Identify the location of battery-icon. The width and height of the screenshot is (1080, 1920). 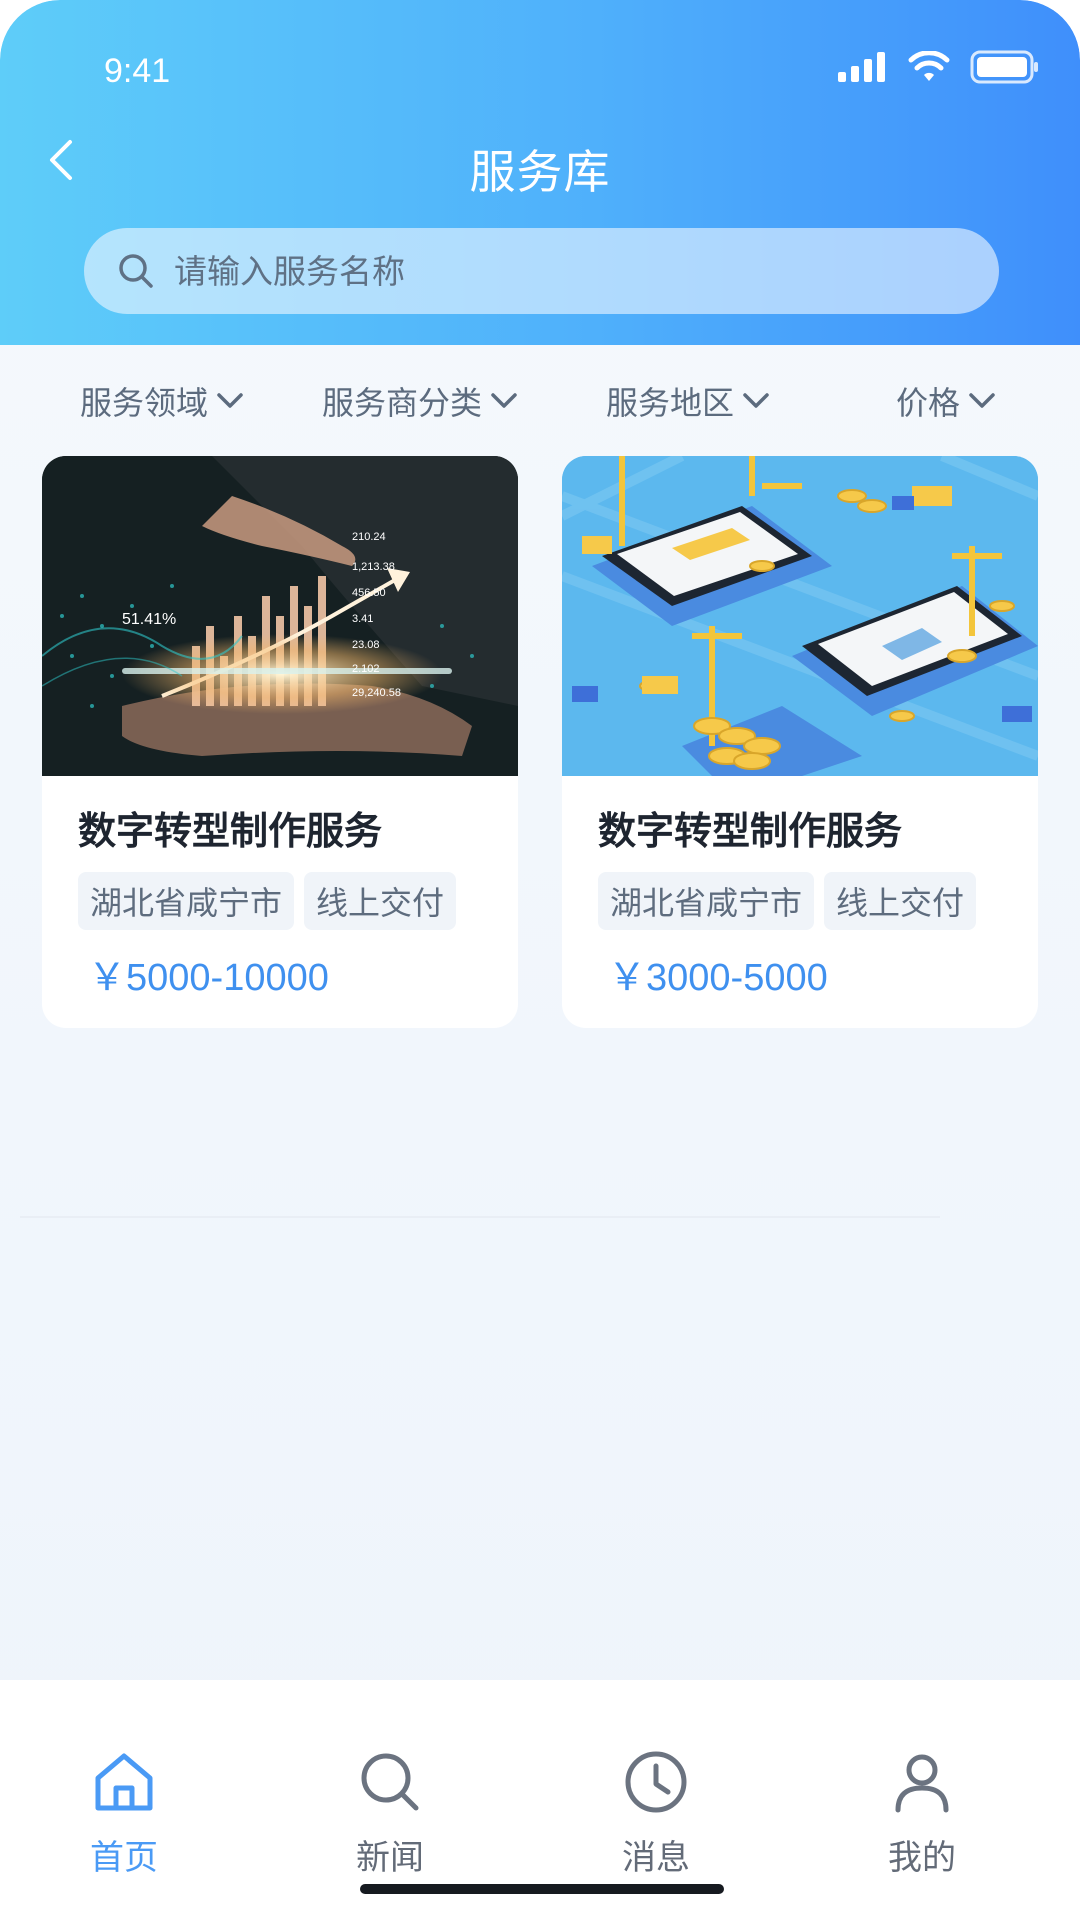
(1004, 67).